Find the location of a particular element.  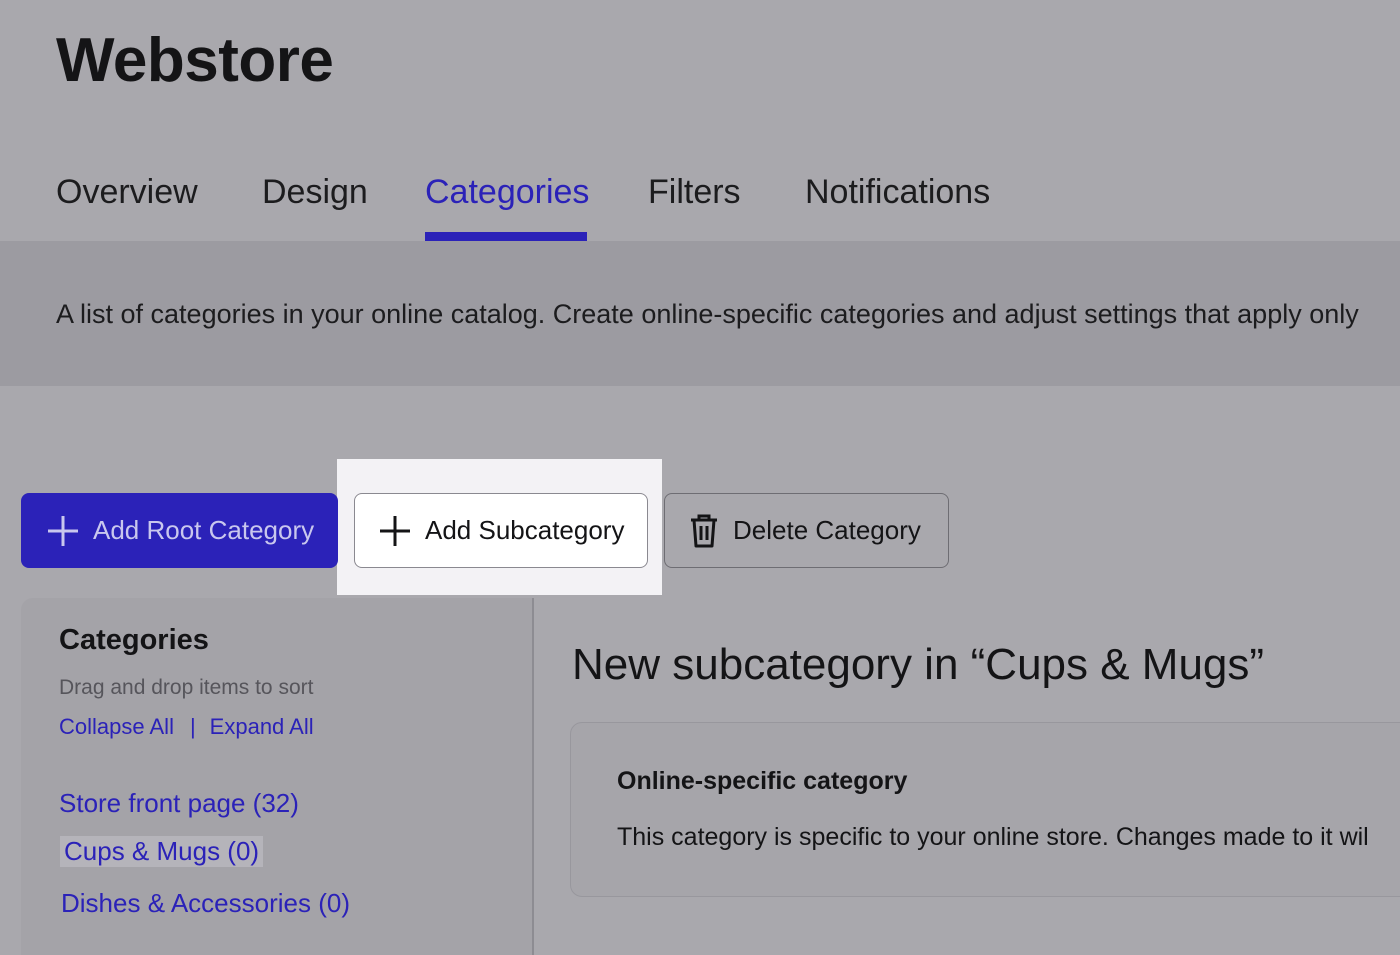

app-title: Webstore is located at coordinates (195, 60).